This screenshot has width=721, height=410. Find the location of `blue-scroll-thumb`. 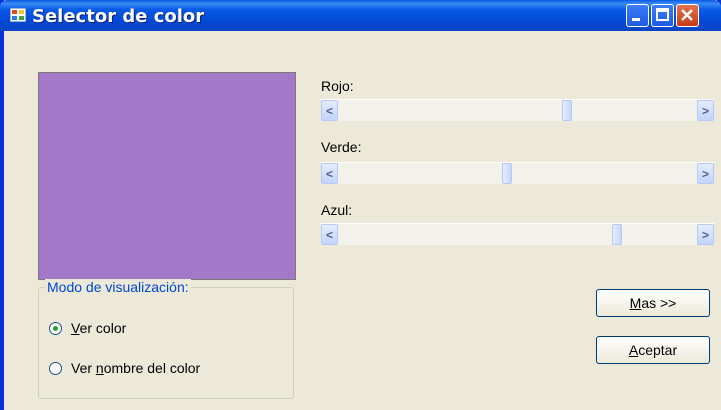

blue-scroll-thumb is located at coordinates (617, 234).